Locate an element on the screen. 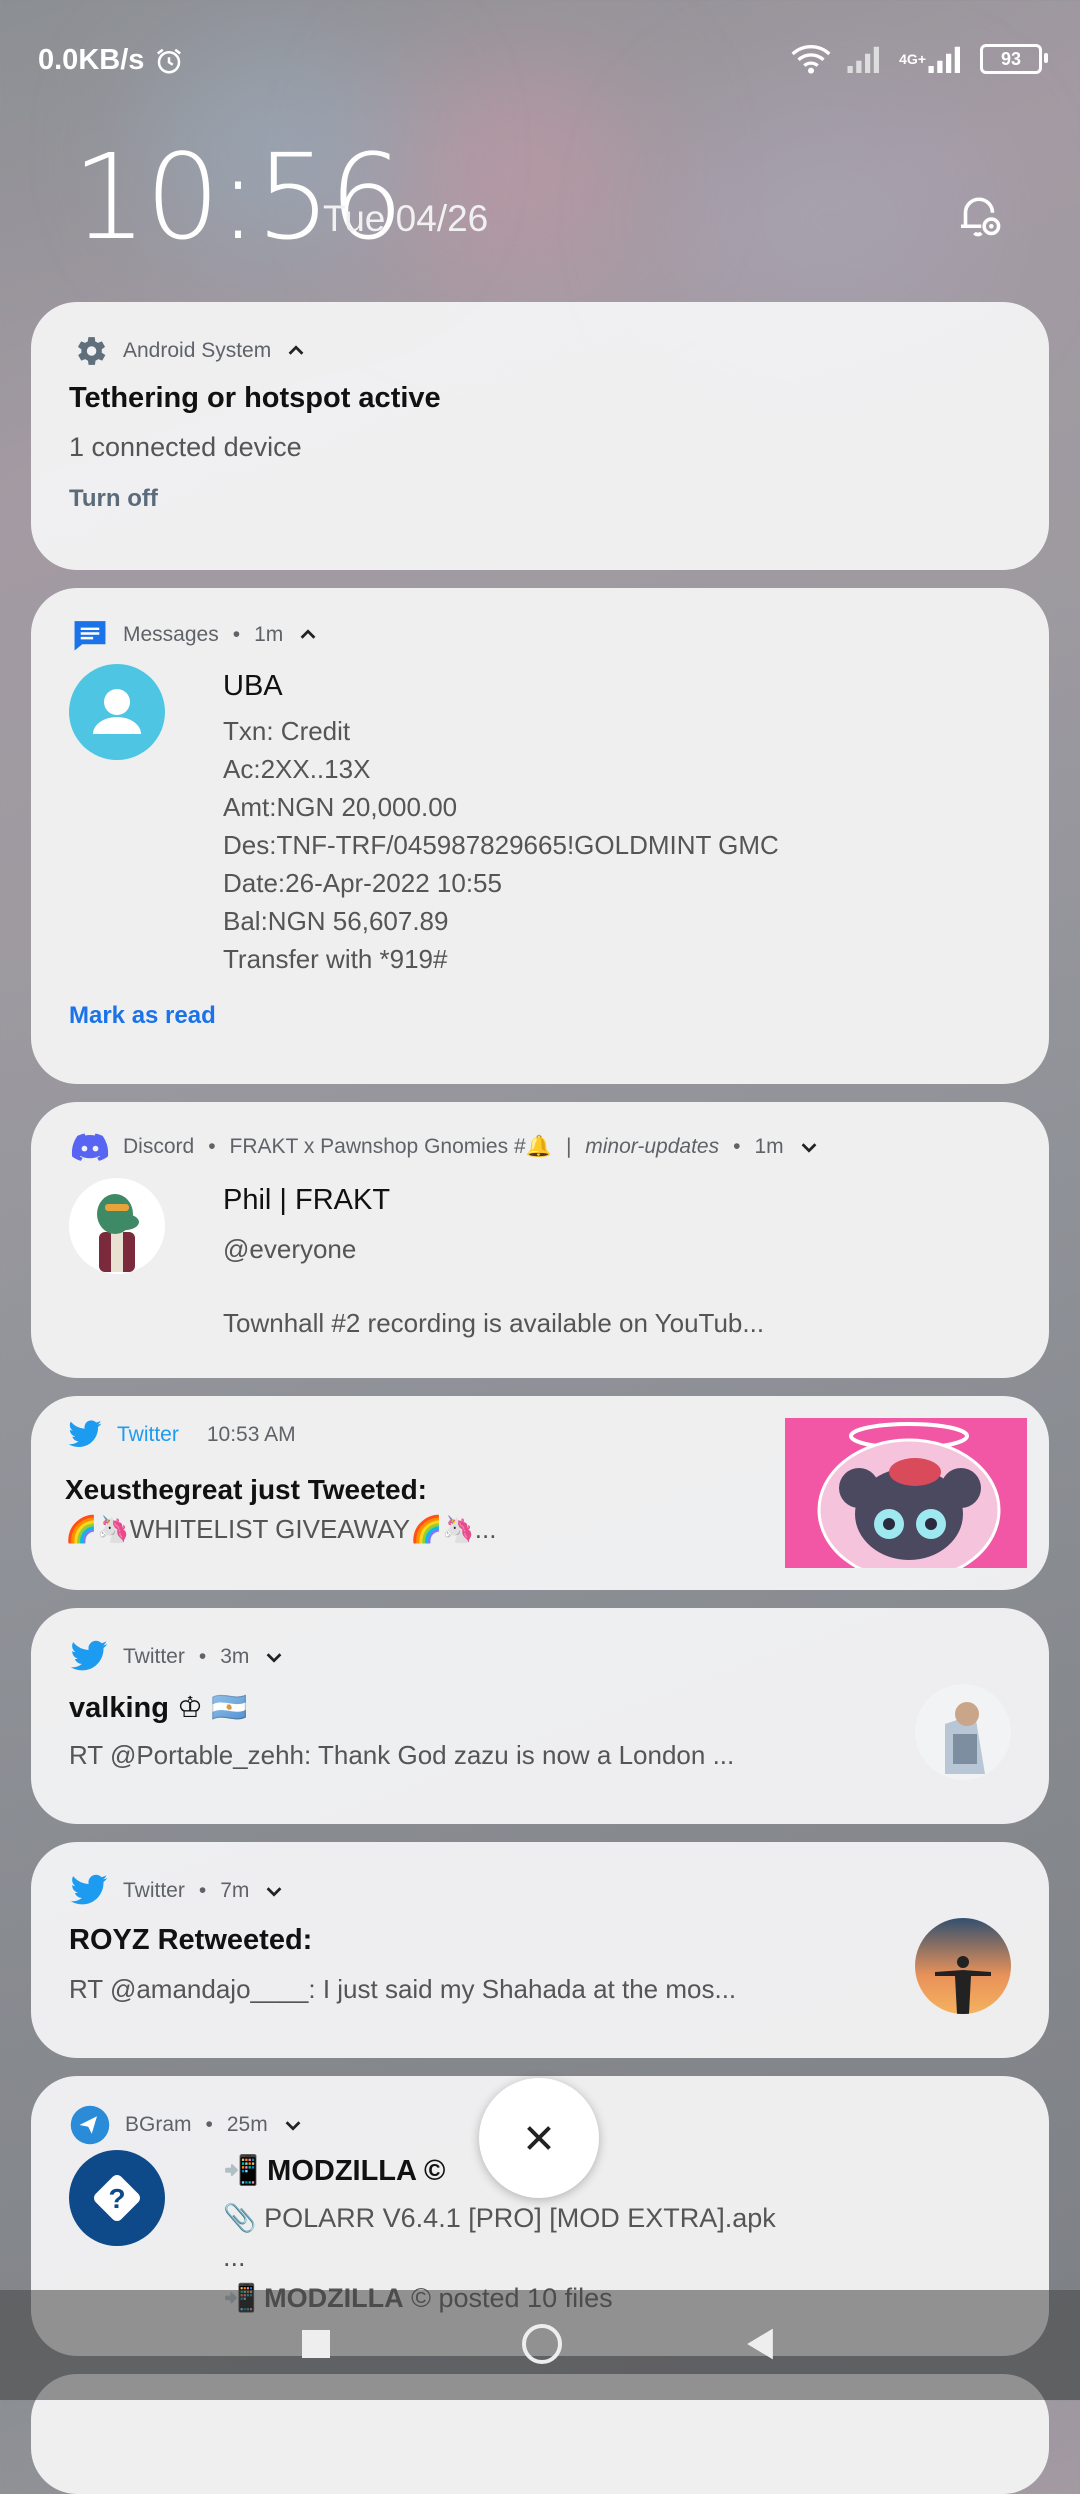  channel-avatar: ? is located at coordinates (117, 2198).